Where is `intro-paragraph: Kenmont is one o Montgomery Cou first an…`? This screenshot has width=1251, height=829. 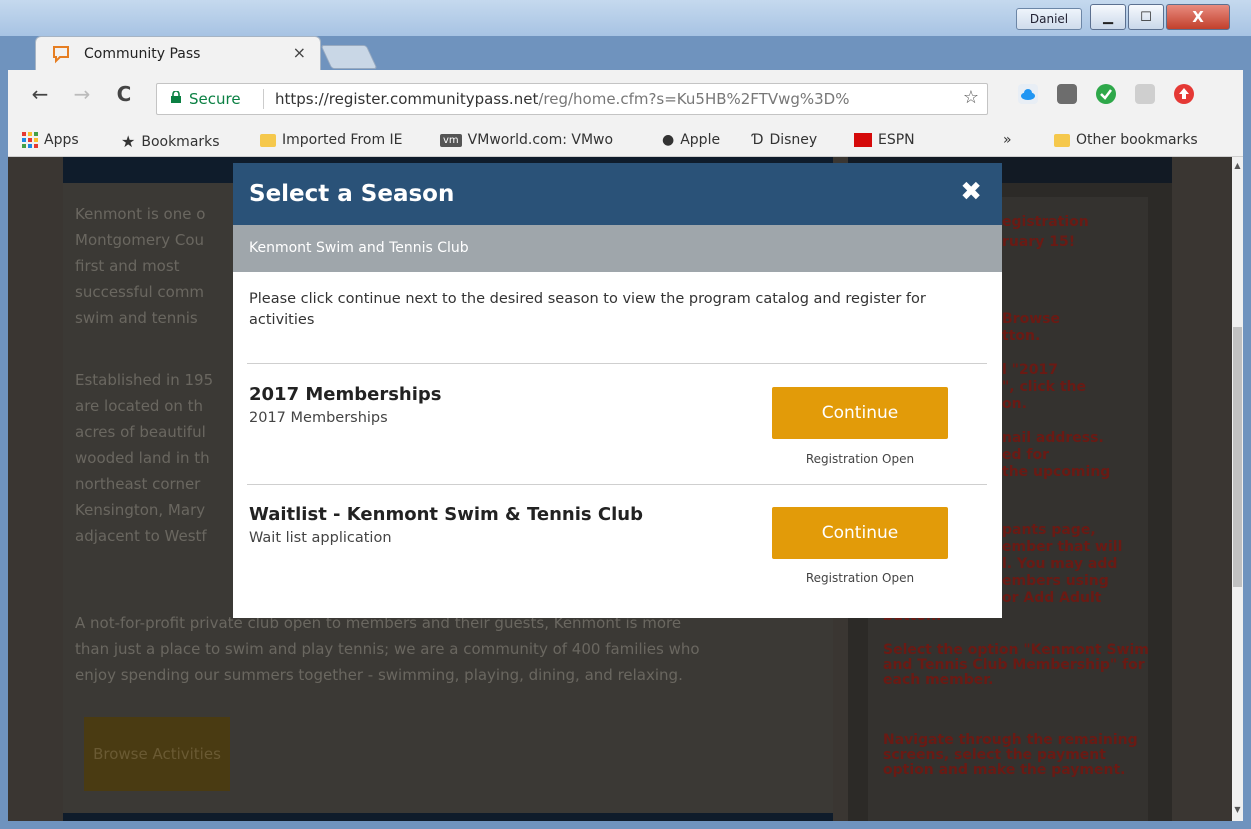
intro-paragraph: Kenmont is one o Montgomery Cou first an… is located at coordinates (145, 266).